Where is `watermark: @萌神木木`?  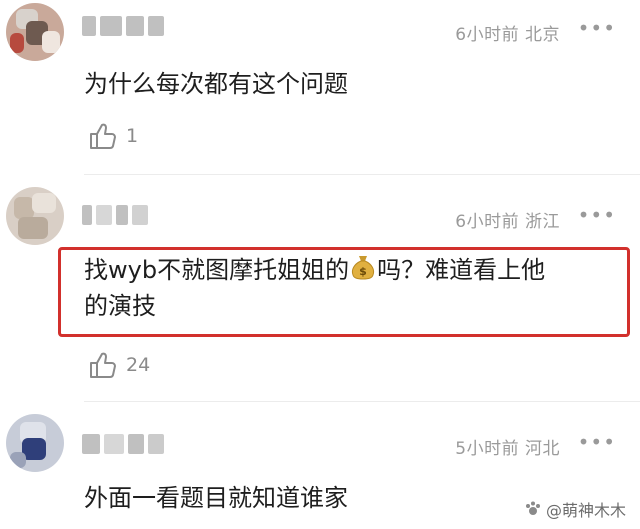 watermark: @萌神木木 is located at coordinates (575, 509).